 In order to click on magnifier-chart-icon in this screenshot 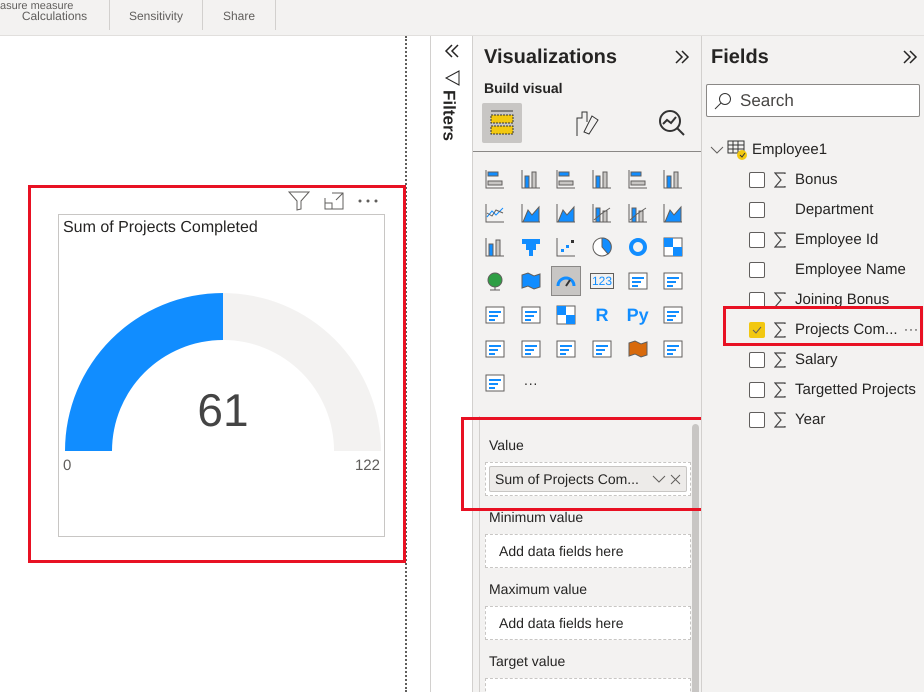, I will do `click(672, 123)`.